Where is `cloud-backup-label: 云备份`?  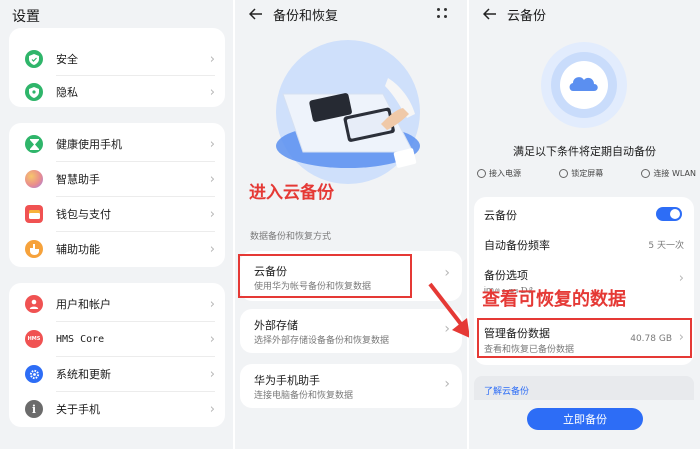 cloud-backup-label: 云备份 is located at coordinates (500, 215).